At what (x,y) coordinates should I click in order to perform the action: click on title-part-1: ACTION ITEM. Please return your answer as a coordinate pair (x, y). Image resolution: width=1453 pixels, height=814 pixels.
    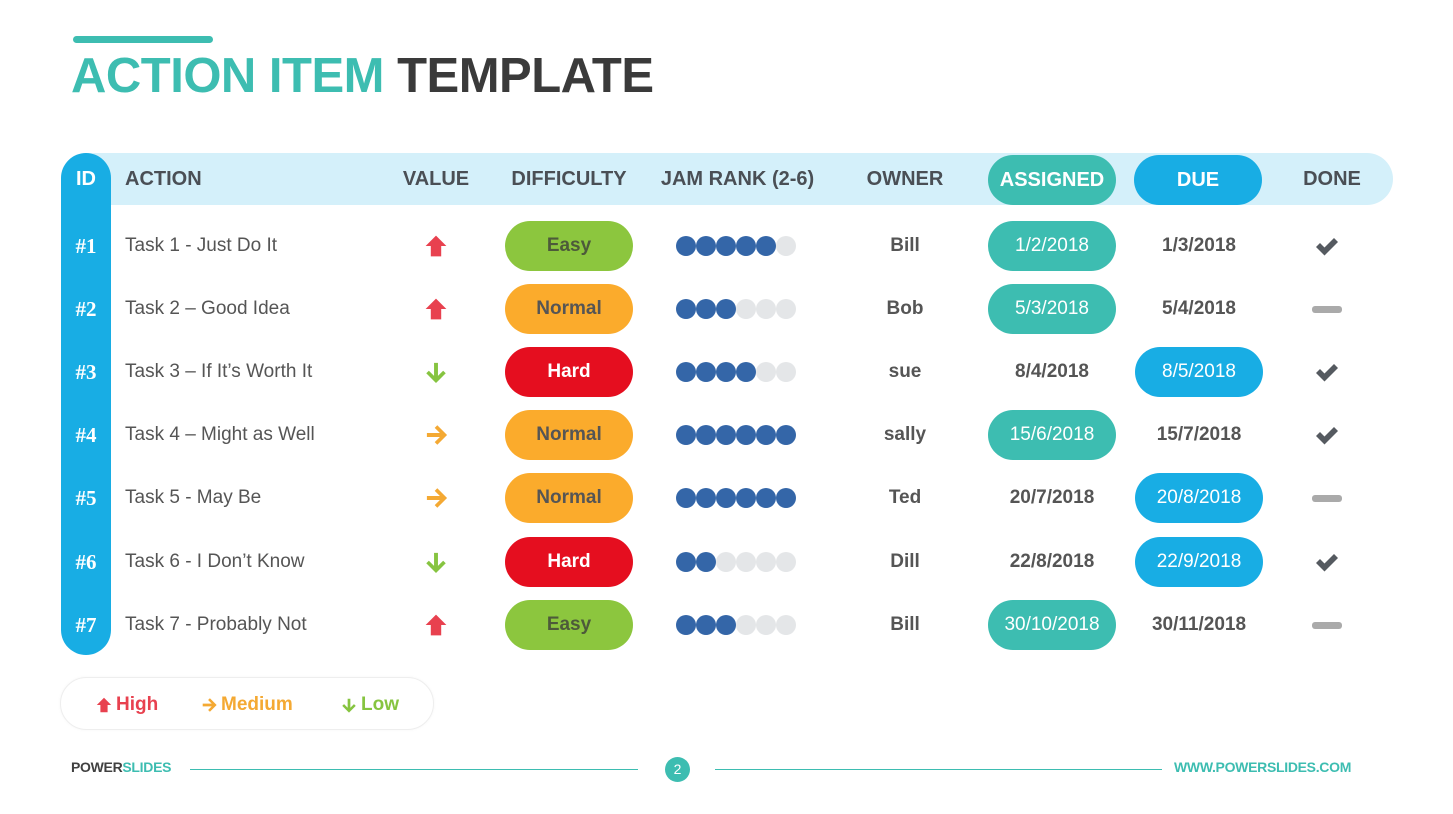
    Looking at the image, I should click on (227, 76).